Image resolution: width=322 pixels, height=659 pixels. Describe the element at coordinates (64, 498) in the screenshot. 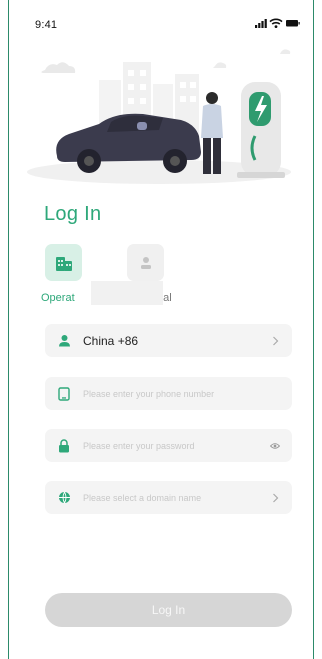

I see `globe-icon` at that location.